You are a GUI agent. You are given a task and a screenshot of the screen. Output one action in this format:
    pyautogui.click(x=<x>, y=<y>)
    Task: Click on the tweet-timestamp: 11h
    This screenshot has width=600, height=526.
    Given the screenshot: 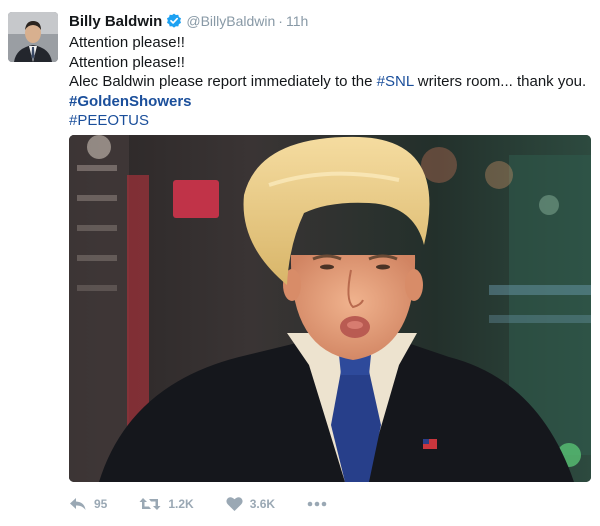 What is the action you would take?
    pyautogui.click(x=297, y=21)
    